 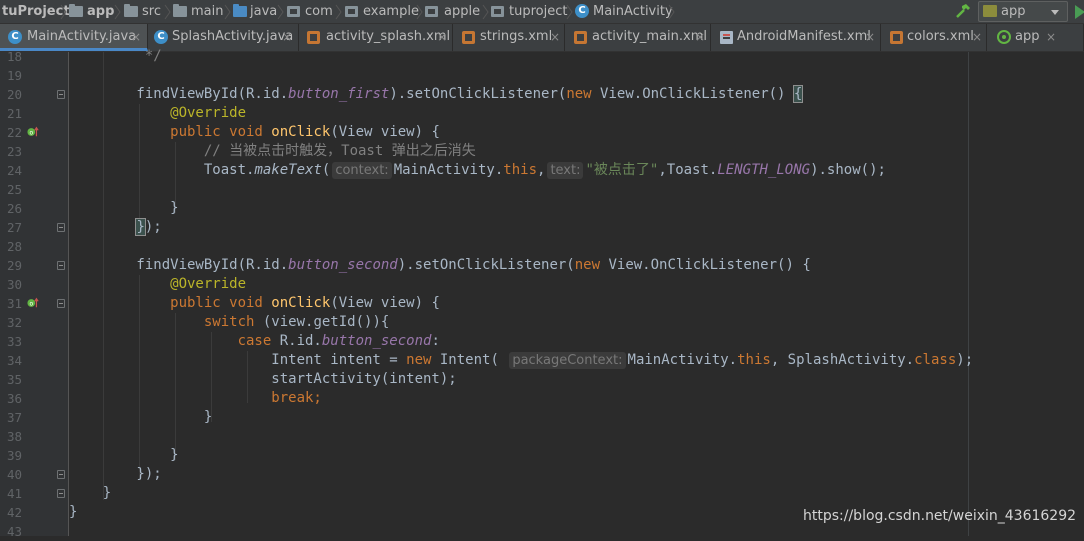 What do you see at coordinates (582, 11) in the screenshot?
I see `class-icon: C` at bounding box center [582, 11].